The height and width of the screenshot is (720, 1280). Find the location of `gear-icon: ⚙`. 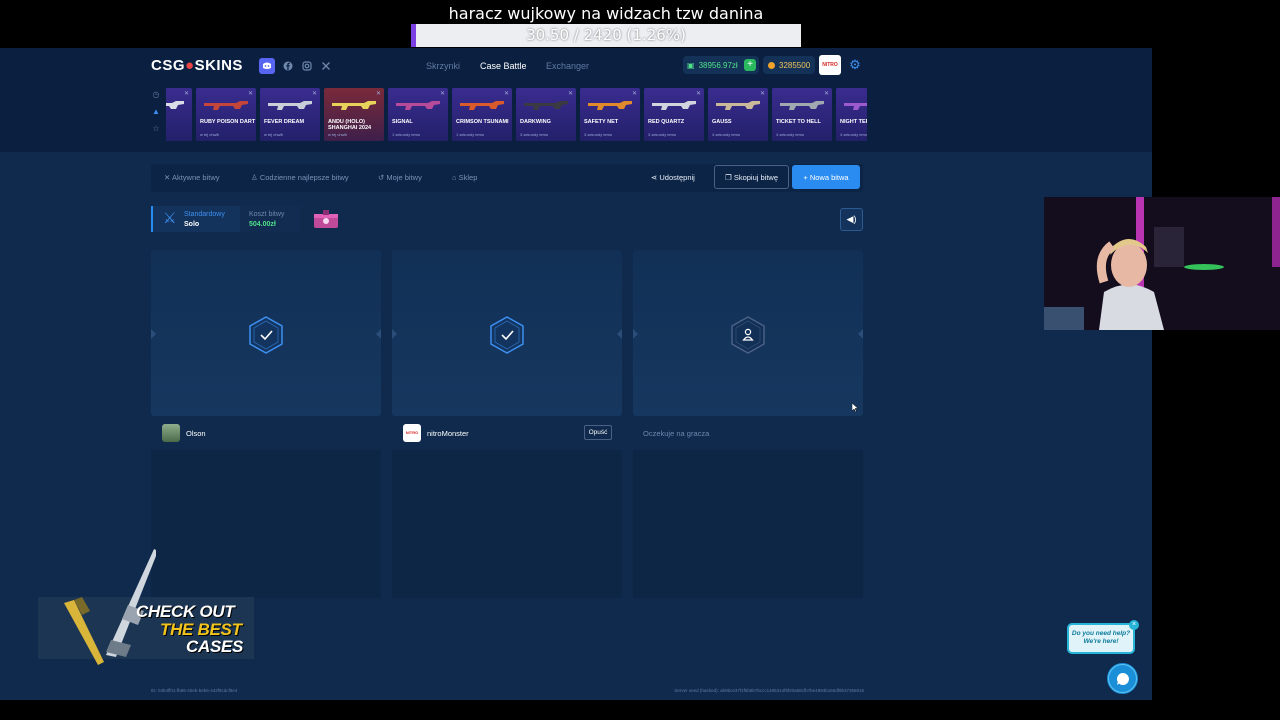

gear-icon: ⚙ is located at coordinates (855, 65).